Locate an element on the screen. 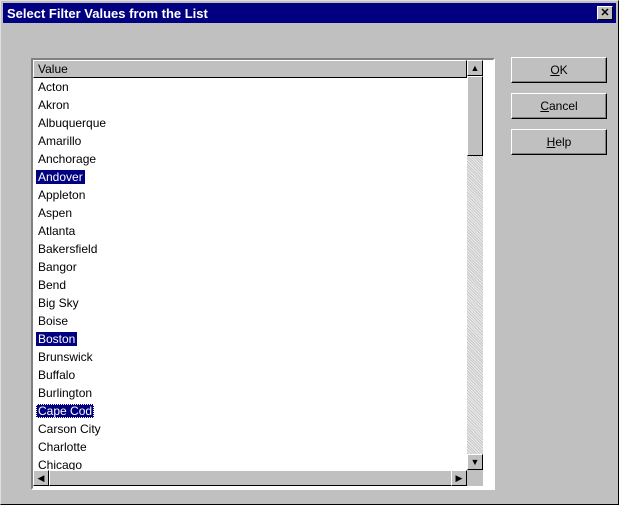 The height and width of the screenshot is (505, 619). arrow-up-icon: ▲ is located at coordinates (475, 68).